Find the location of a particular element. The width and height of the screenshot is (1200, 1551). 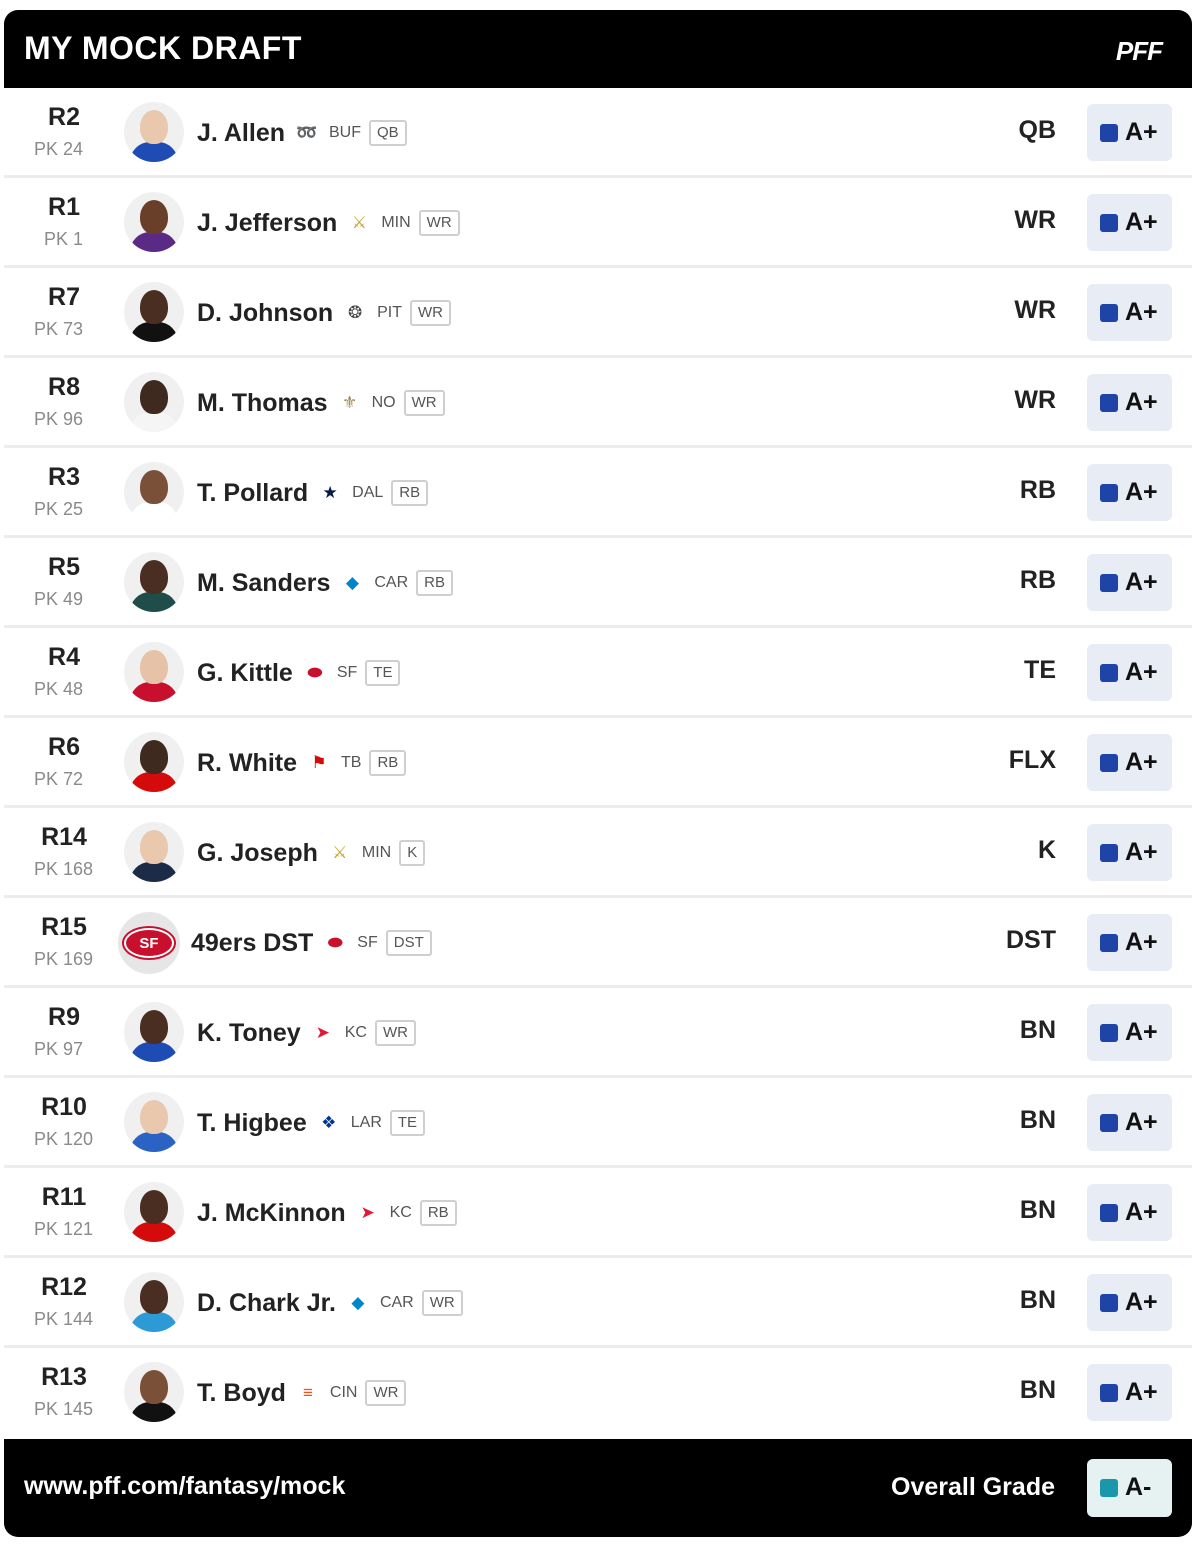

player-name: T. Pollard is located at coordinates (252, 493).